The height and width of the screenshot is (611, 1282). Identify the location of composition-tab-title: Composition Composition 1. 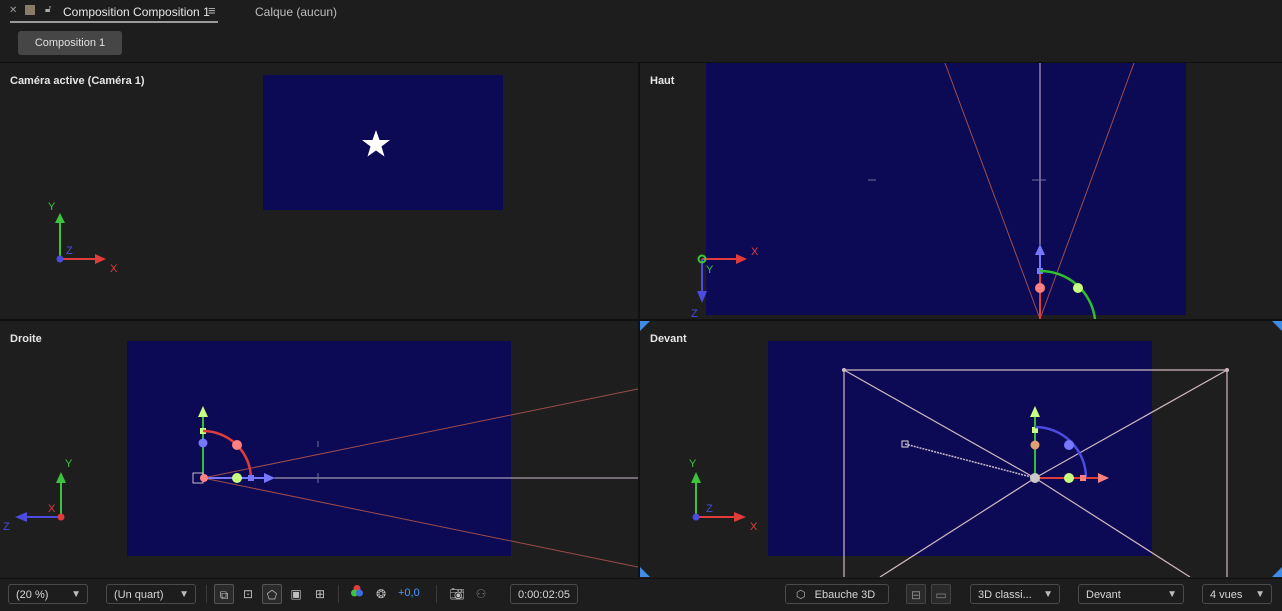
(136, 12).